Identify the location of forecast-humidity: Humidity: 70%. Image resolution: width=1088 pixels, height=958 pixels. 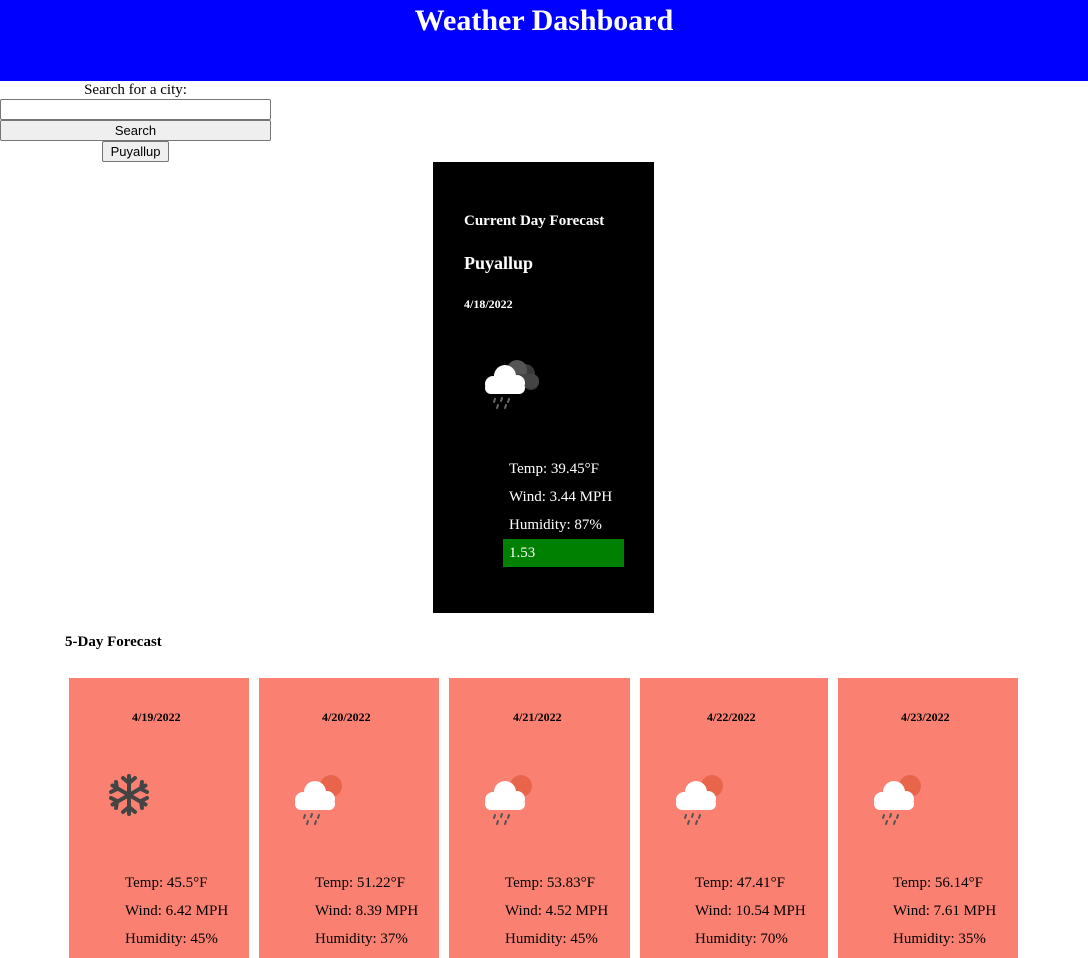
(741, 939).